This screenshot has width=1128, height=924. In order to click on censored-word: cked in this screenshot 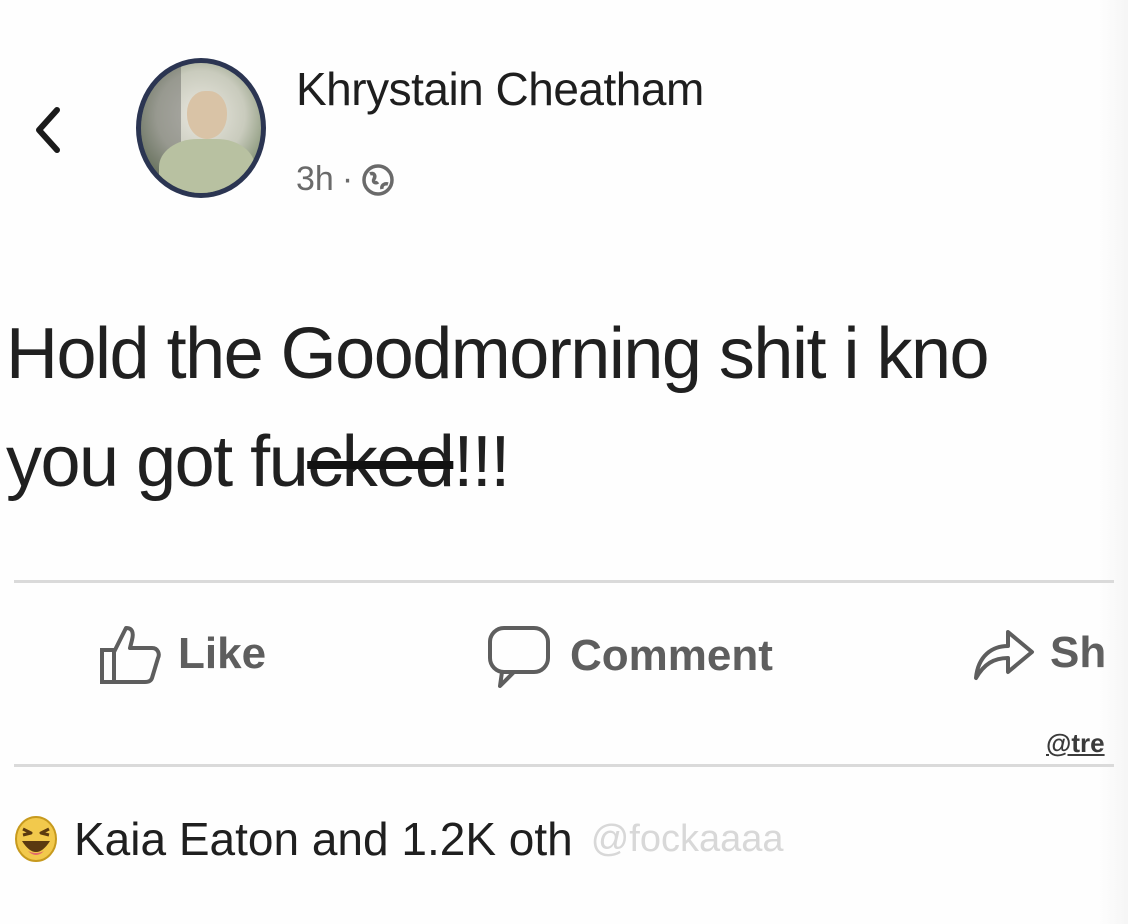, I will do `click(381, 462)`.